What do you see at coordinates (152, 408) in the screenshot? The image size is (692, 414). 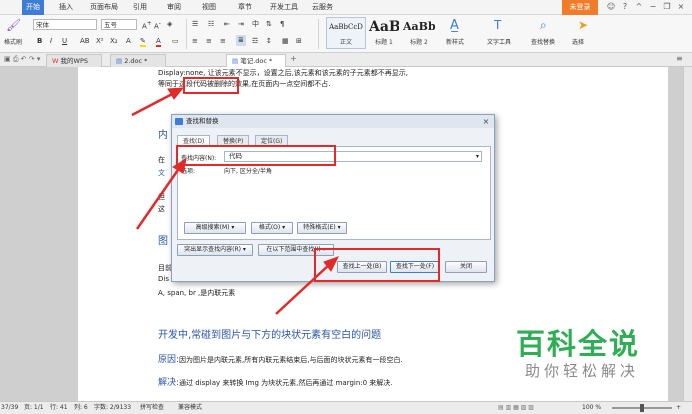 I see `status-spell-check: 拼写检查` at bounding box center [152, 408].